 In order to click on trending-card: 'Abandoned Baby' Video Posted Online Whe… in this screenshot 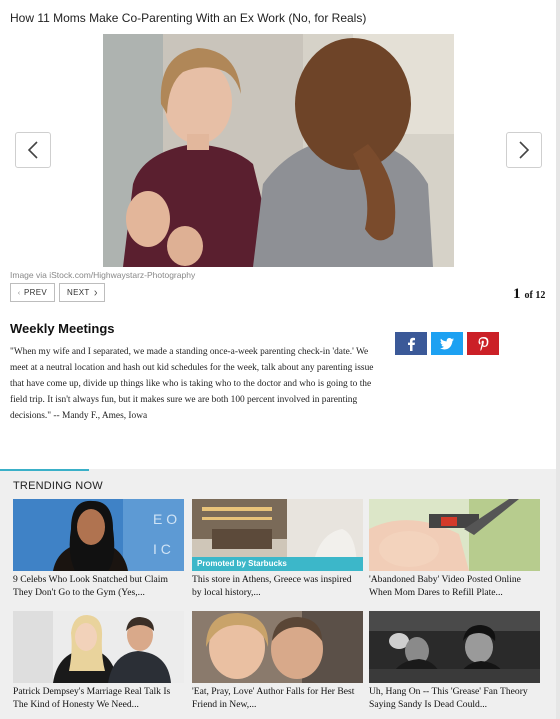, I will do `click(454, 549)`.